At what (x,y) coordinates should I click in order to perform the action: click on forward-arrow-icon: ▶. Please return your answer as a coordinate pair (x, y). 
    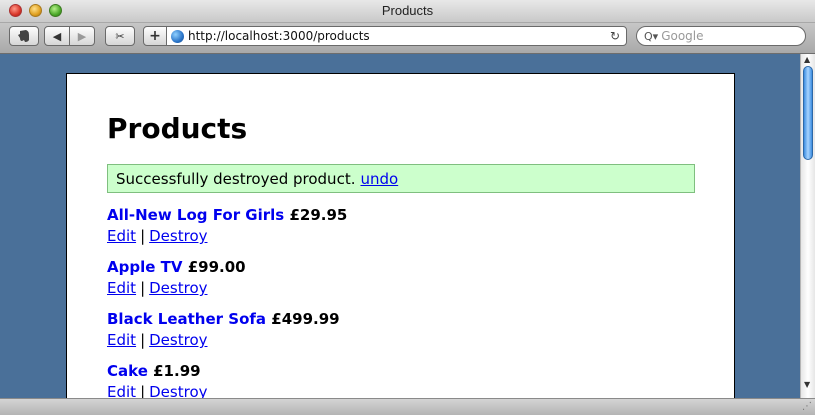
    Looking at the image, I should click on (82, 36).